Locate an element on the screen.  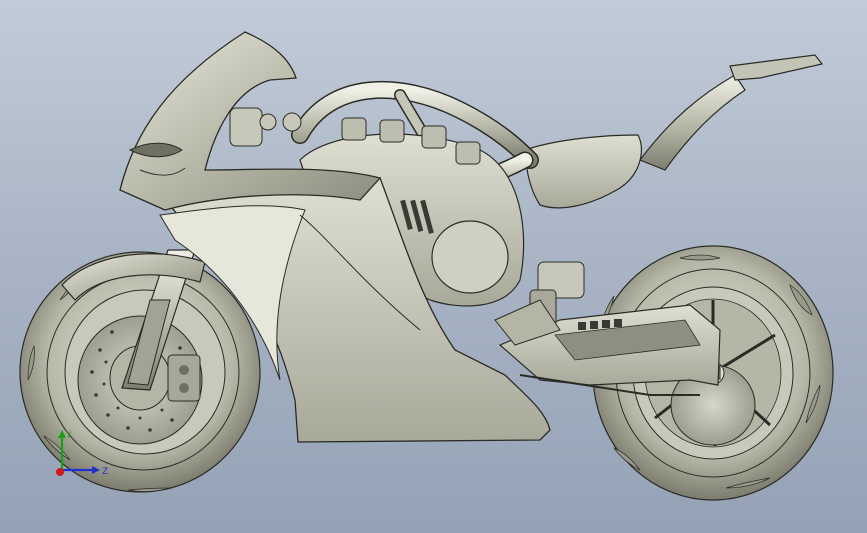
triad-origin is located at coordinates (60, 472).